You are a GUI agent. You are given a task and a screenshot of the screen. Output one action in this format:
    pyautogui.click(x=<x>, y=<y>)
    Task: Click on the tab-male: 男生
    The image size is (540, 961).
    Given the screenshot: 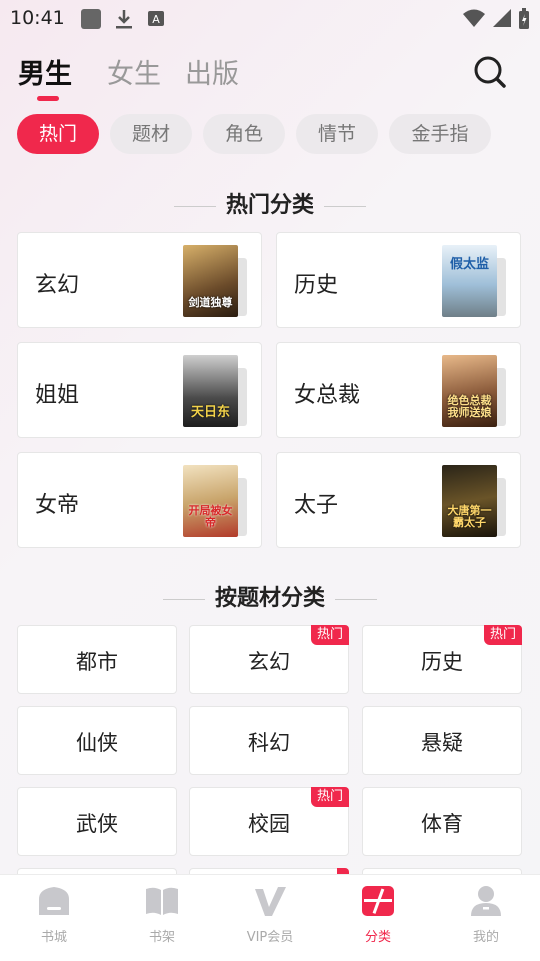 What is the action you would take?
    pyautogui.click(x=45, y=71)
    